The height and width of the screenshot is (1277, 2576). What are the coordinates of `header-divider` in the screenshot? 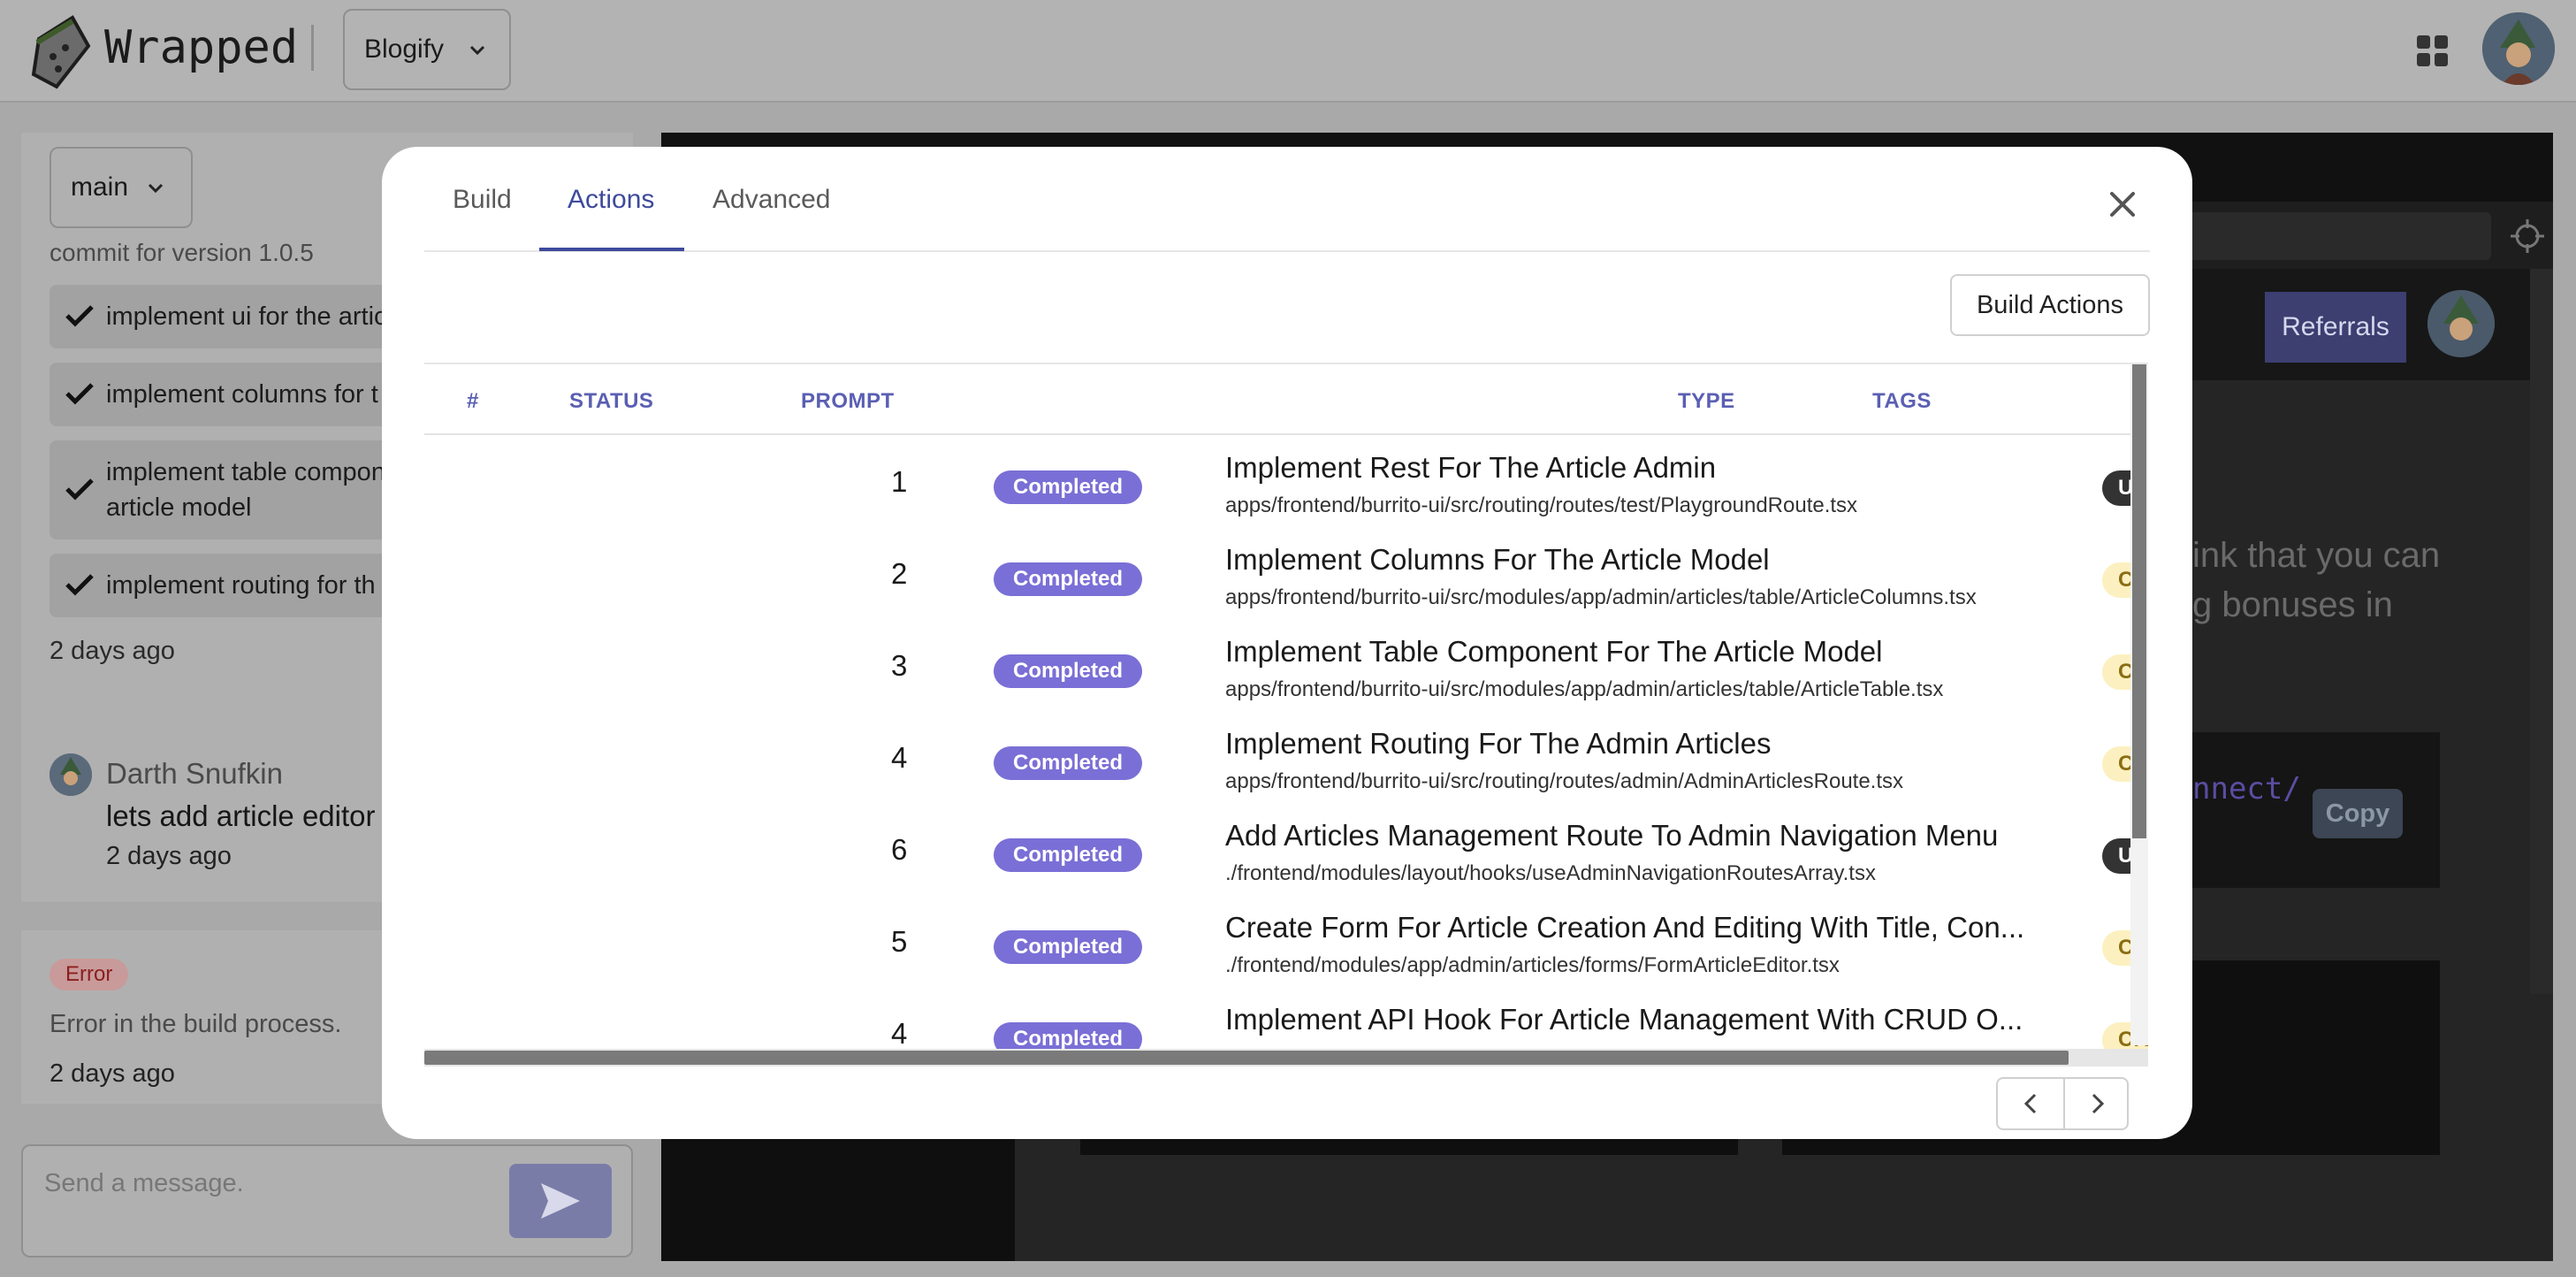 It's located at (312, 48).